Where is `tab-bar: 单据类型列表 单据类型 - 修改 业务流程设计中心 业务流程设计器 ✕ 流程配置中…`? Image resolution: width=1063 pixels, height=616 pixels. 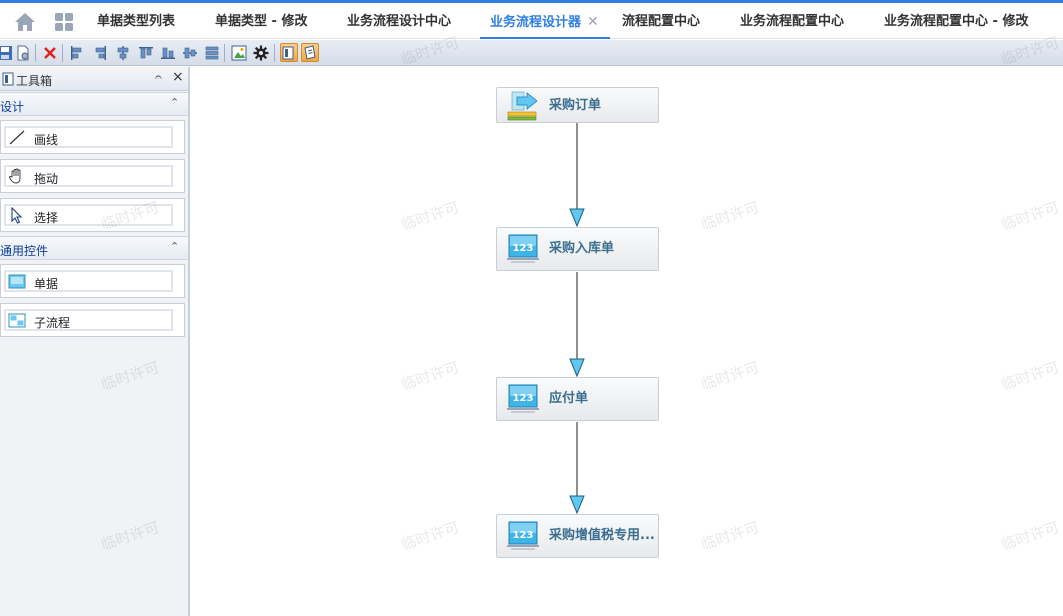 tab-bar: 单据类型列表 单据类型 - 修改 业务流程设计中心 业务流程设计器 ✕ 流程配置中… is located at coordinates (531, 21).